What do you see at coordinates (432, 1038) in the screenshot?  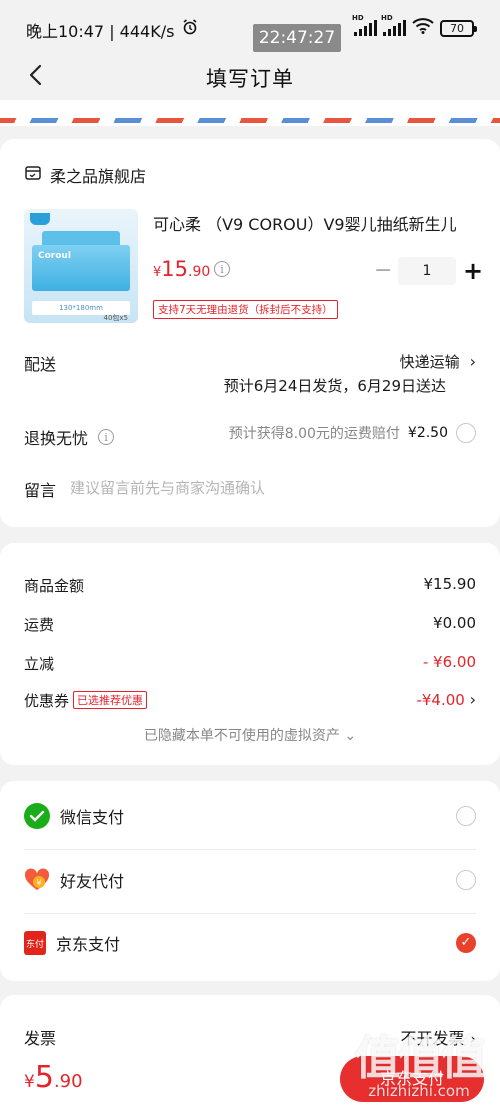 I see `invoice-value: 不开发票` at bounding box center [432, 1038].